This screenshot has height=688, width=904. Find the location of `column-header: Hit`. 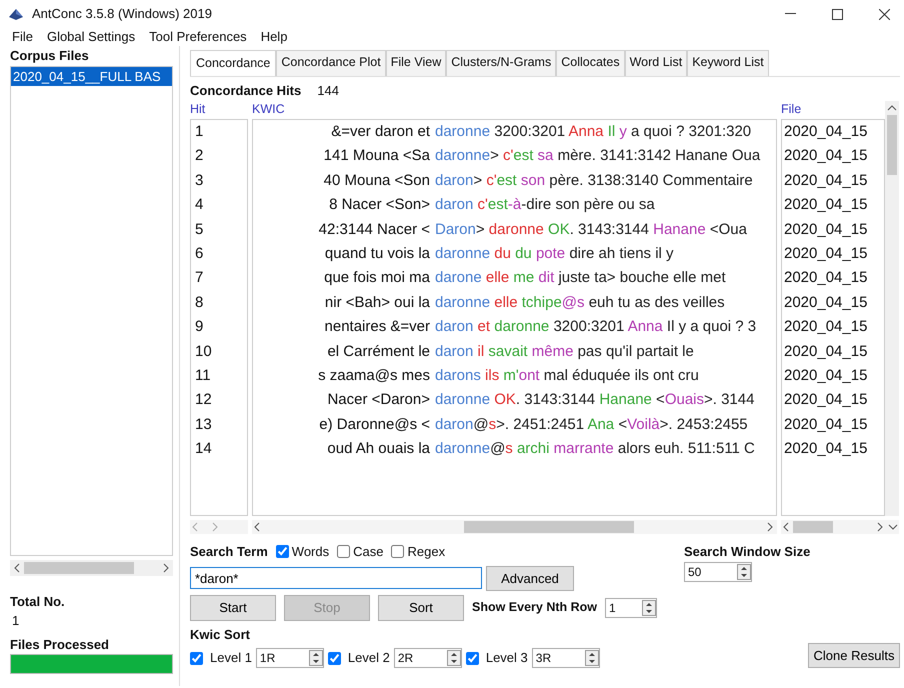

column-header: Hit is located at coordinates (219, 109).